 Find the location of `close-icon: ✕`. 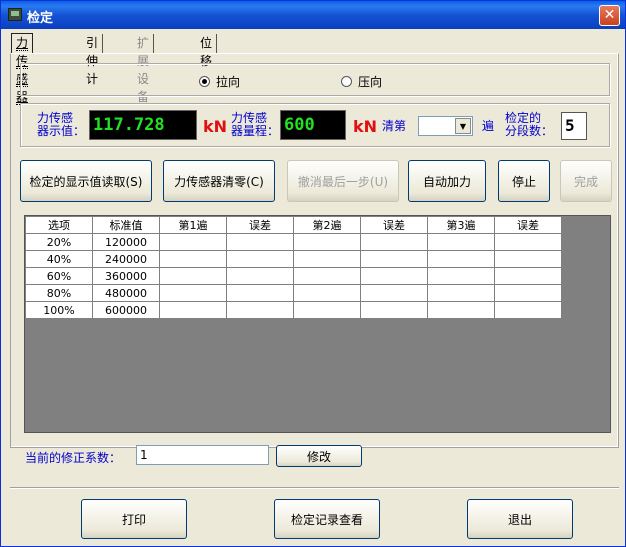

close-icon: ✕ is located at coordinates (609, 15).